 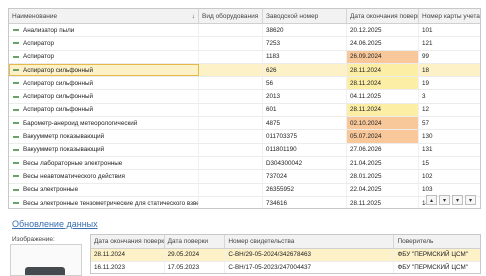 I want to click on history-column-verifier: Поверитель, so click(x=437, y=241).